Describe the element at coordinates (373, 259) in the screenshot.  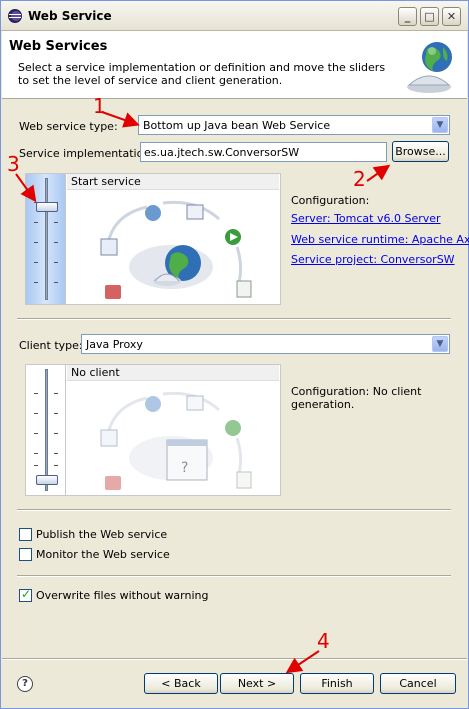
I see `service-project-link: Service project: ConversorSW` at that location.